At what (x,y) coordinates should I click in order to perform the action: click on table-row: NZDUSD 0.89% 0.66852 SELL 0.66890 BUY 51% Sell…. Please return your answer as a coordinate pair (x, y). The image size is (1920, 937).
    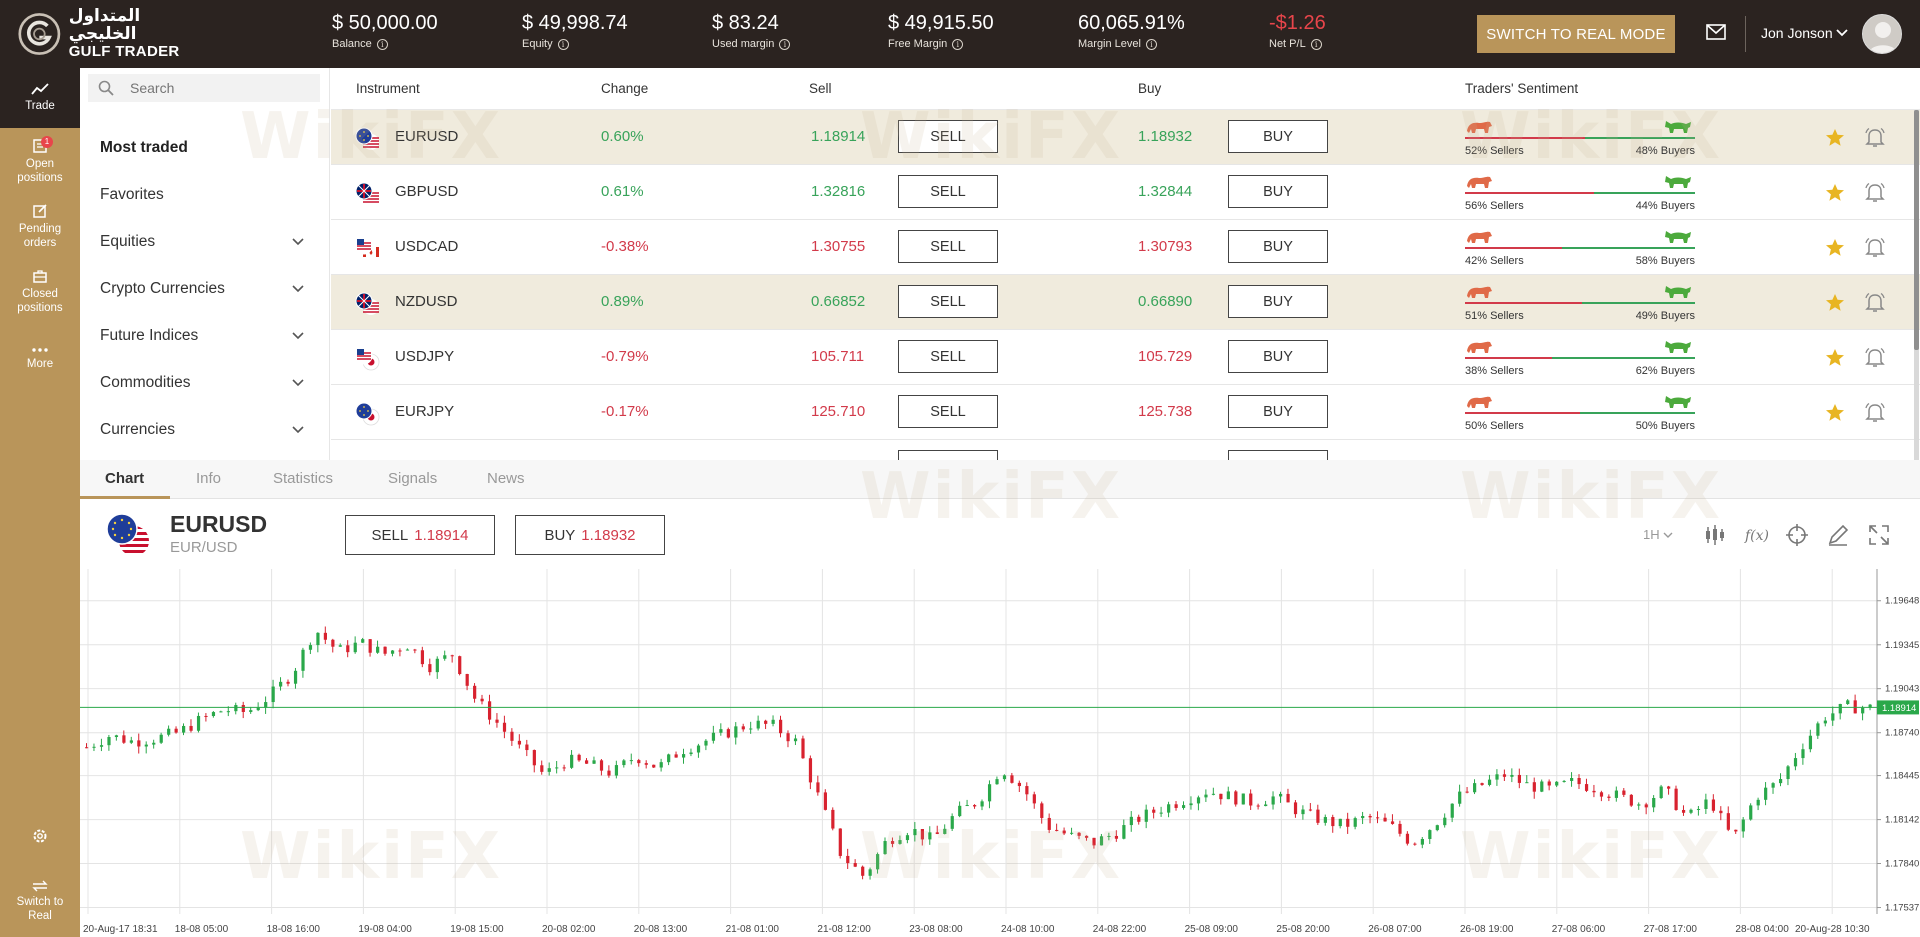
    Looking at the image, I should click on (1125, 302).